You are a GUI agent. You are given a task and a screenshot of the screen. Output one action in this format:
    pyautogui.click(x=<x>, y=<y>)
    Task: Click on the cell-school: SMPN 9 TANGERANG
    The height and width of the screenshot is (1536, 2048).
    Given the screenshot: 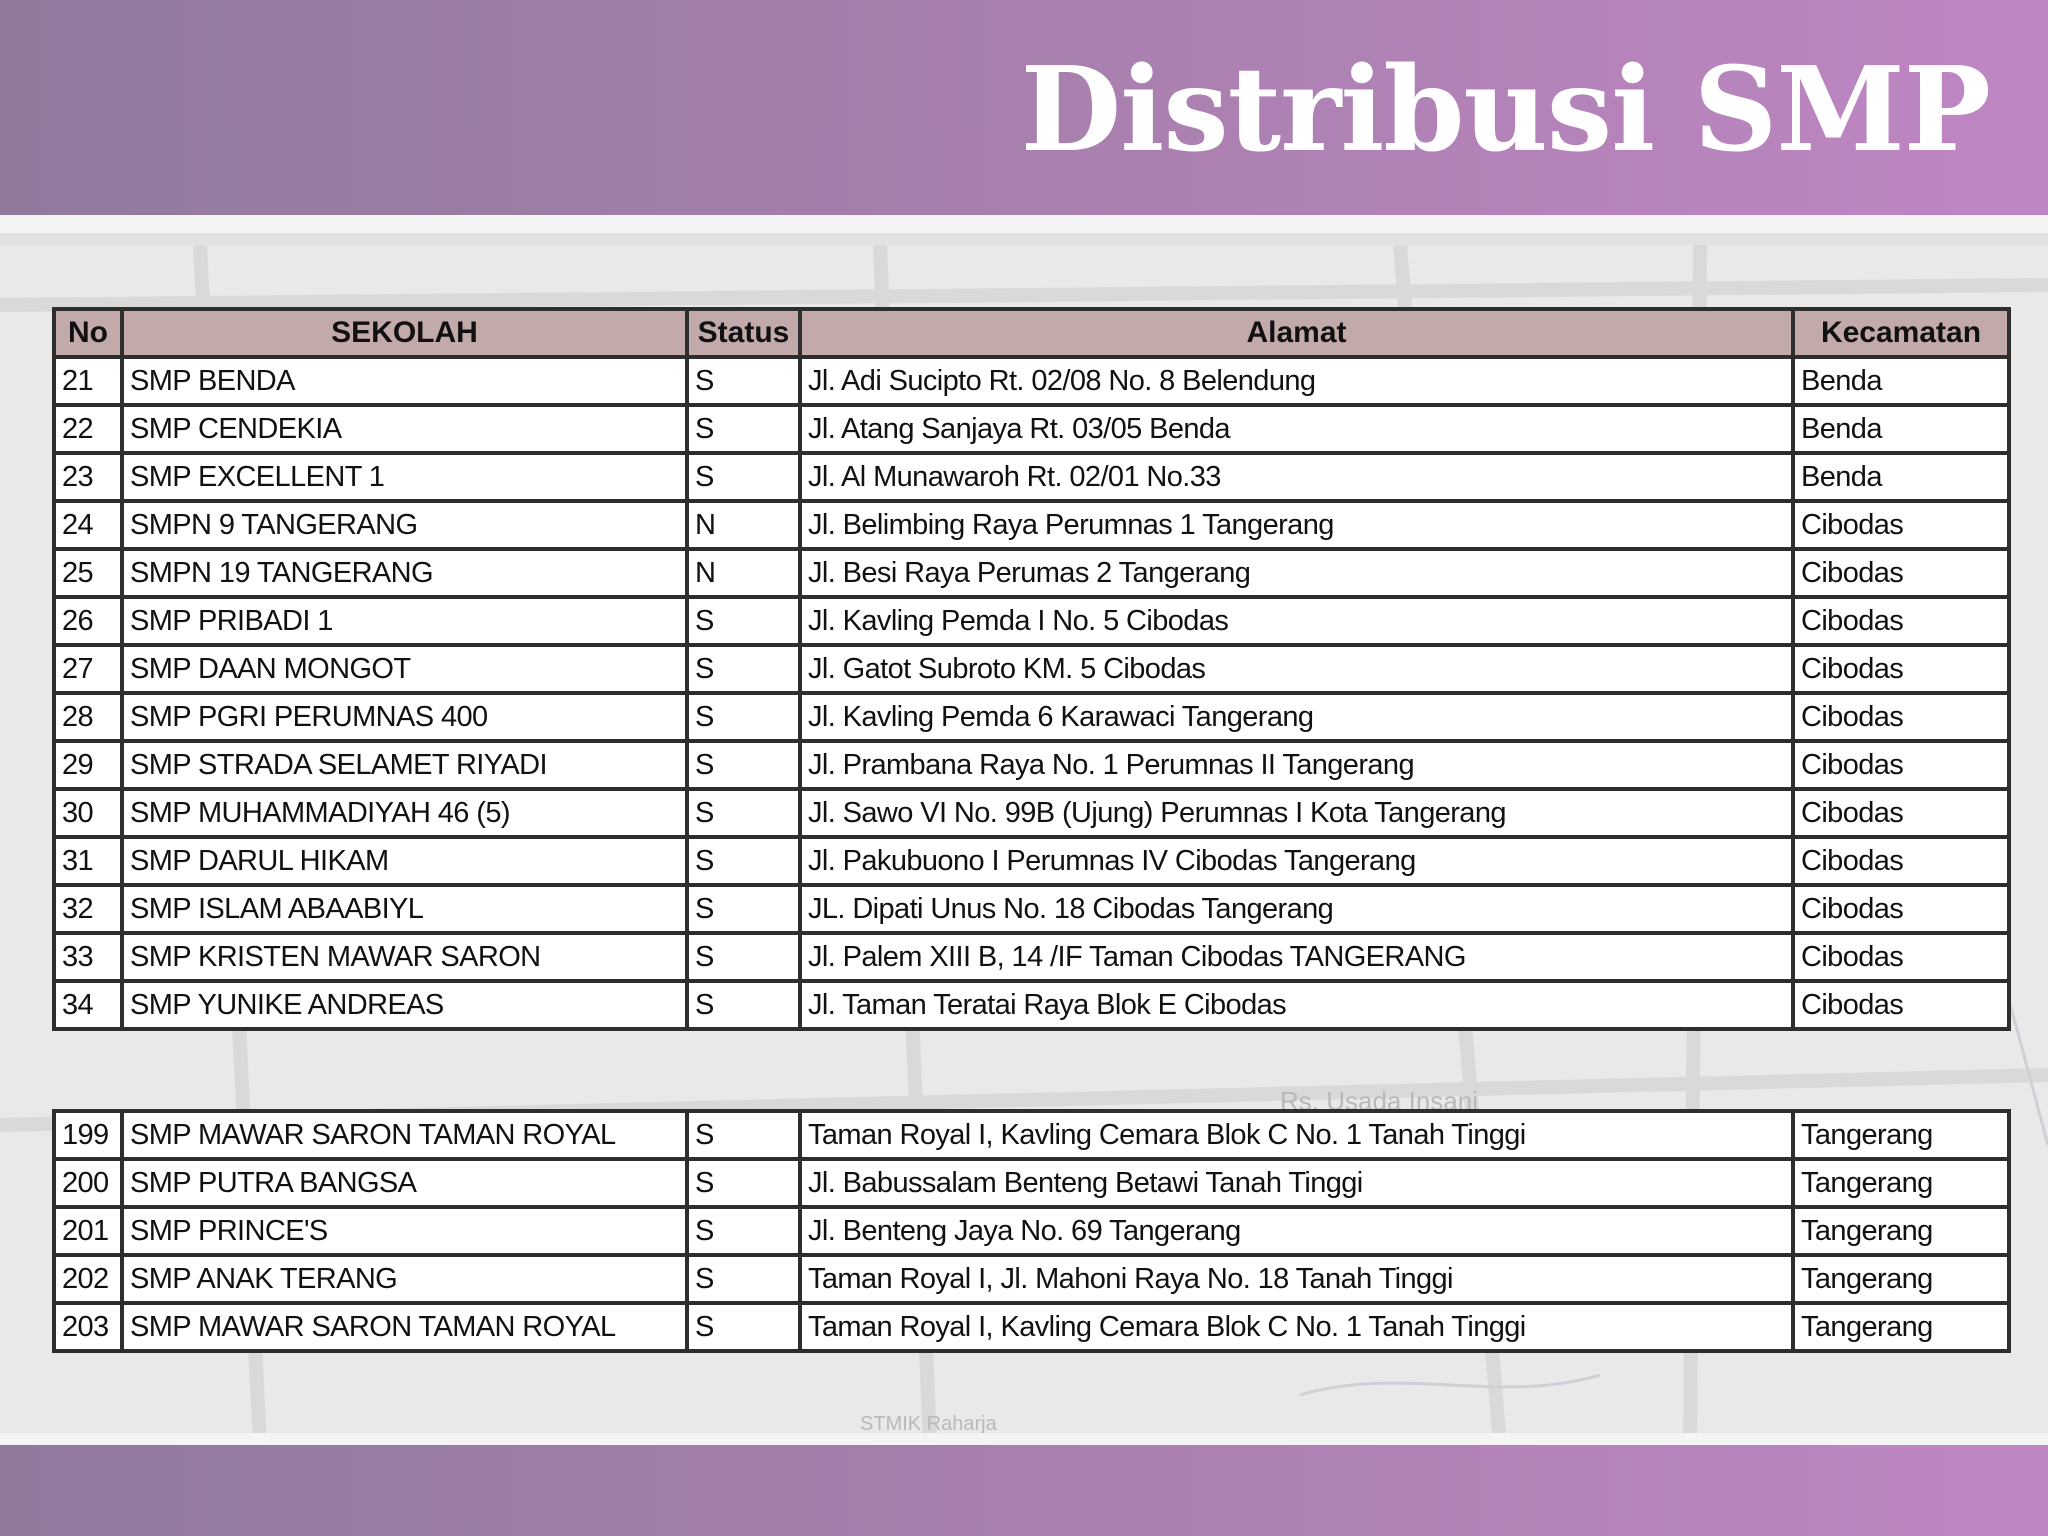 What is the action you would take?
    pyautogui.click(x=404, y=525)
    